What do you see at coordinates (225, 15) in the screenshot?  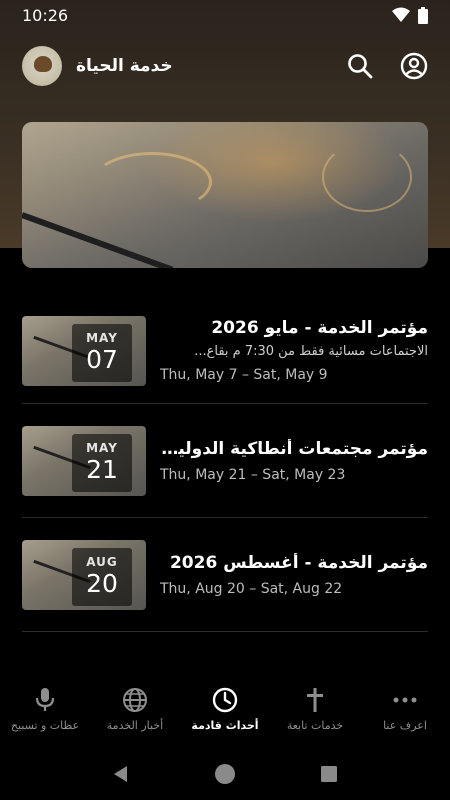 I see `status-bar: 10:26` at bounding box center [225, 15].